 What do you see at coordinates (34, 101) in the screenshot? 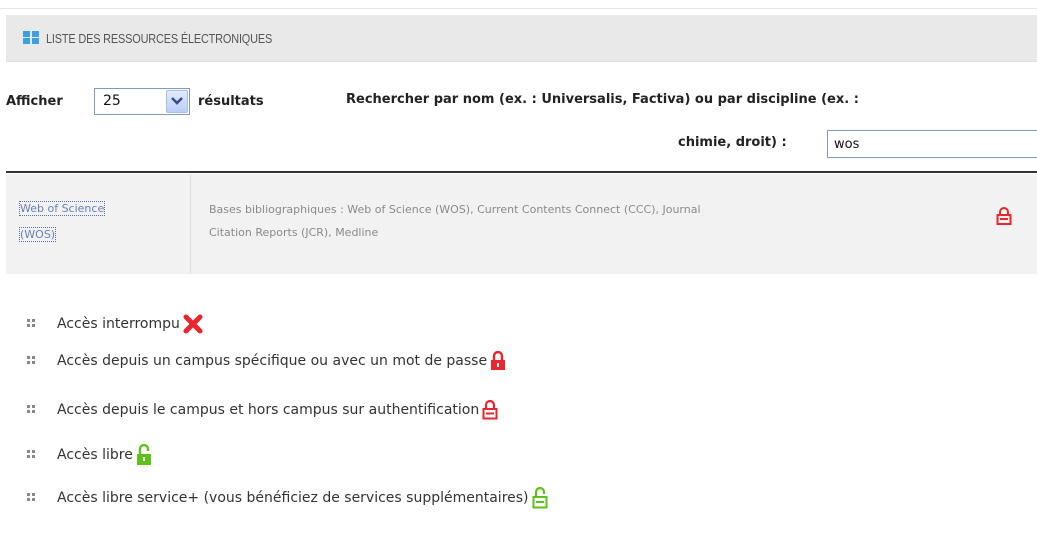
I see `show-label: Afficher` at bounding box center [34, 101].